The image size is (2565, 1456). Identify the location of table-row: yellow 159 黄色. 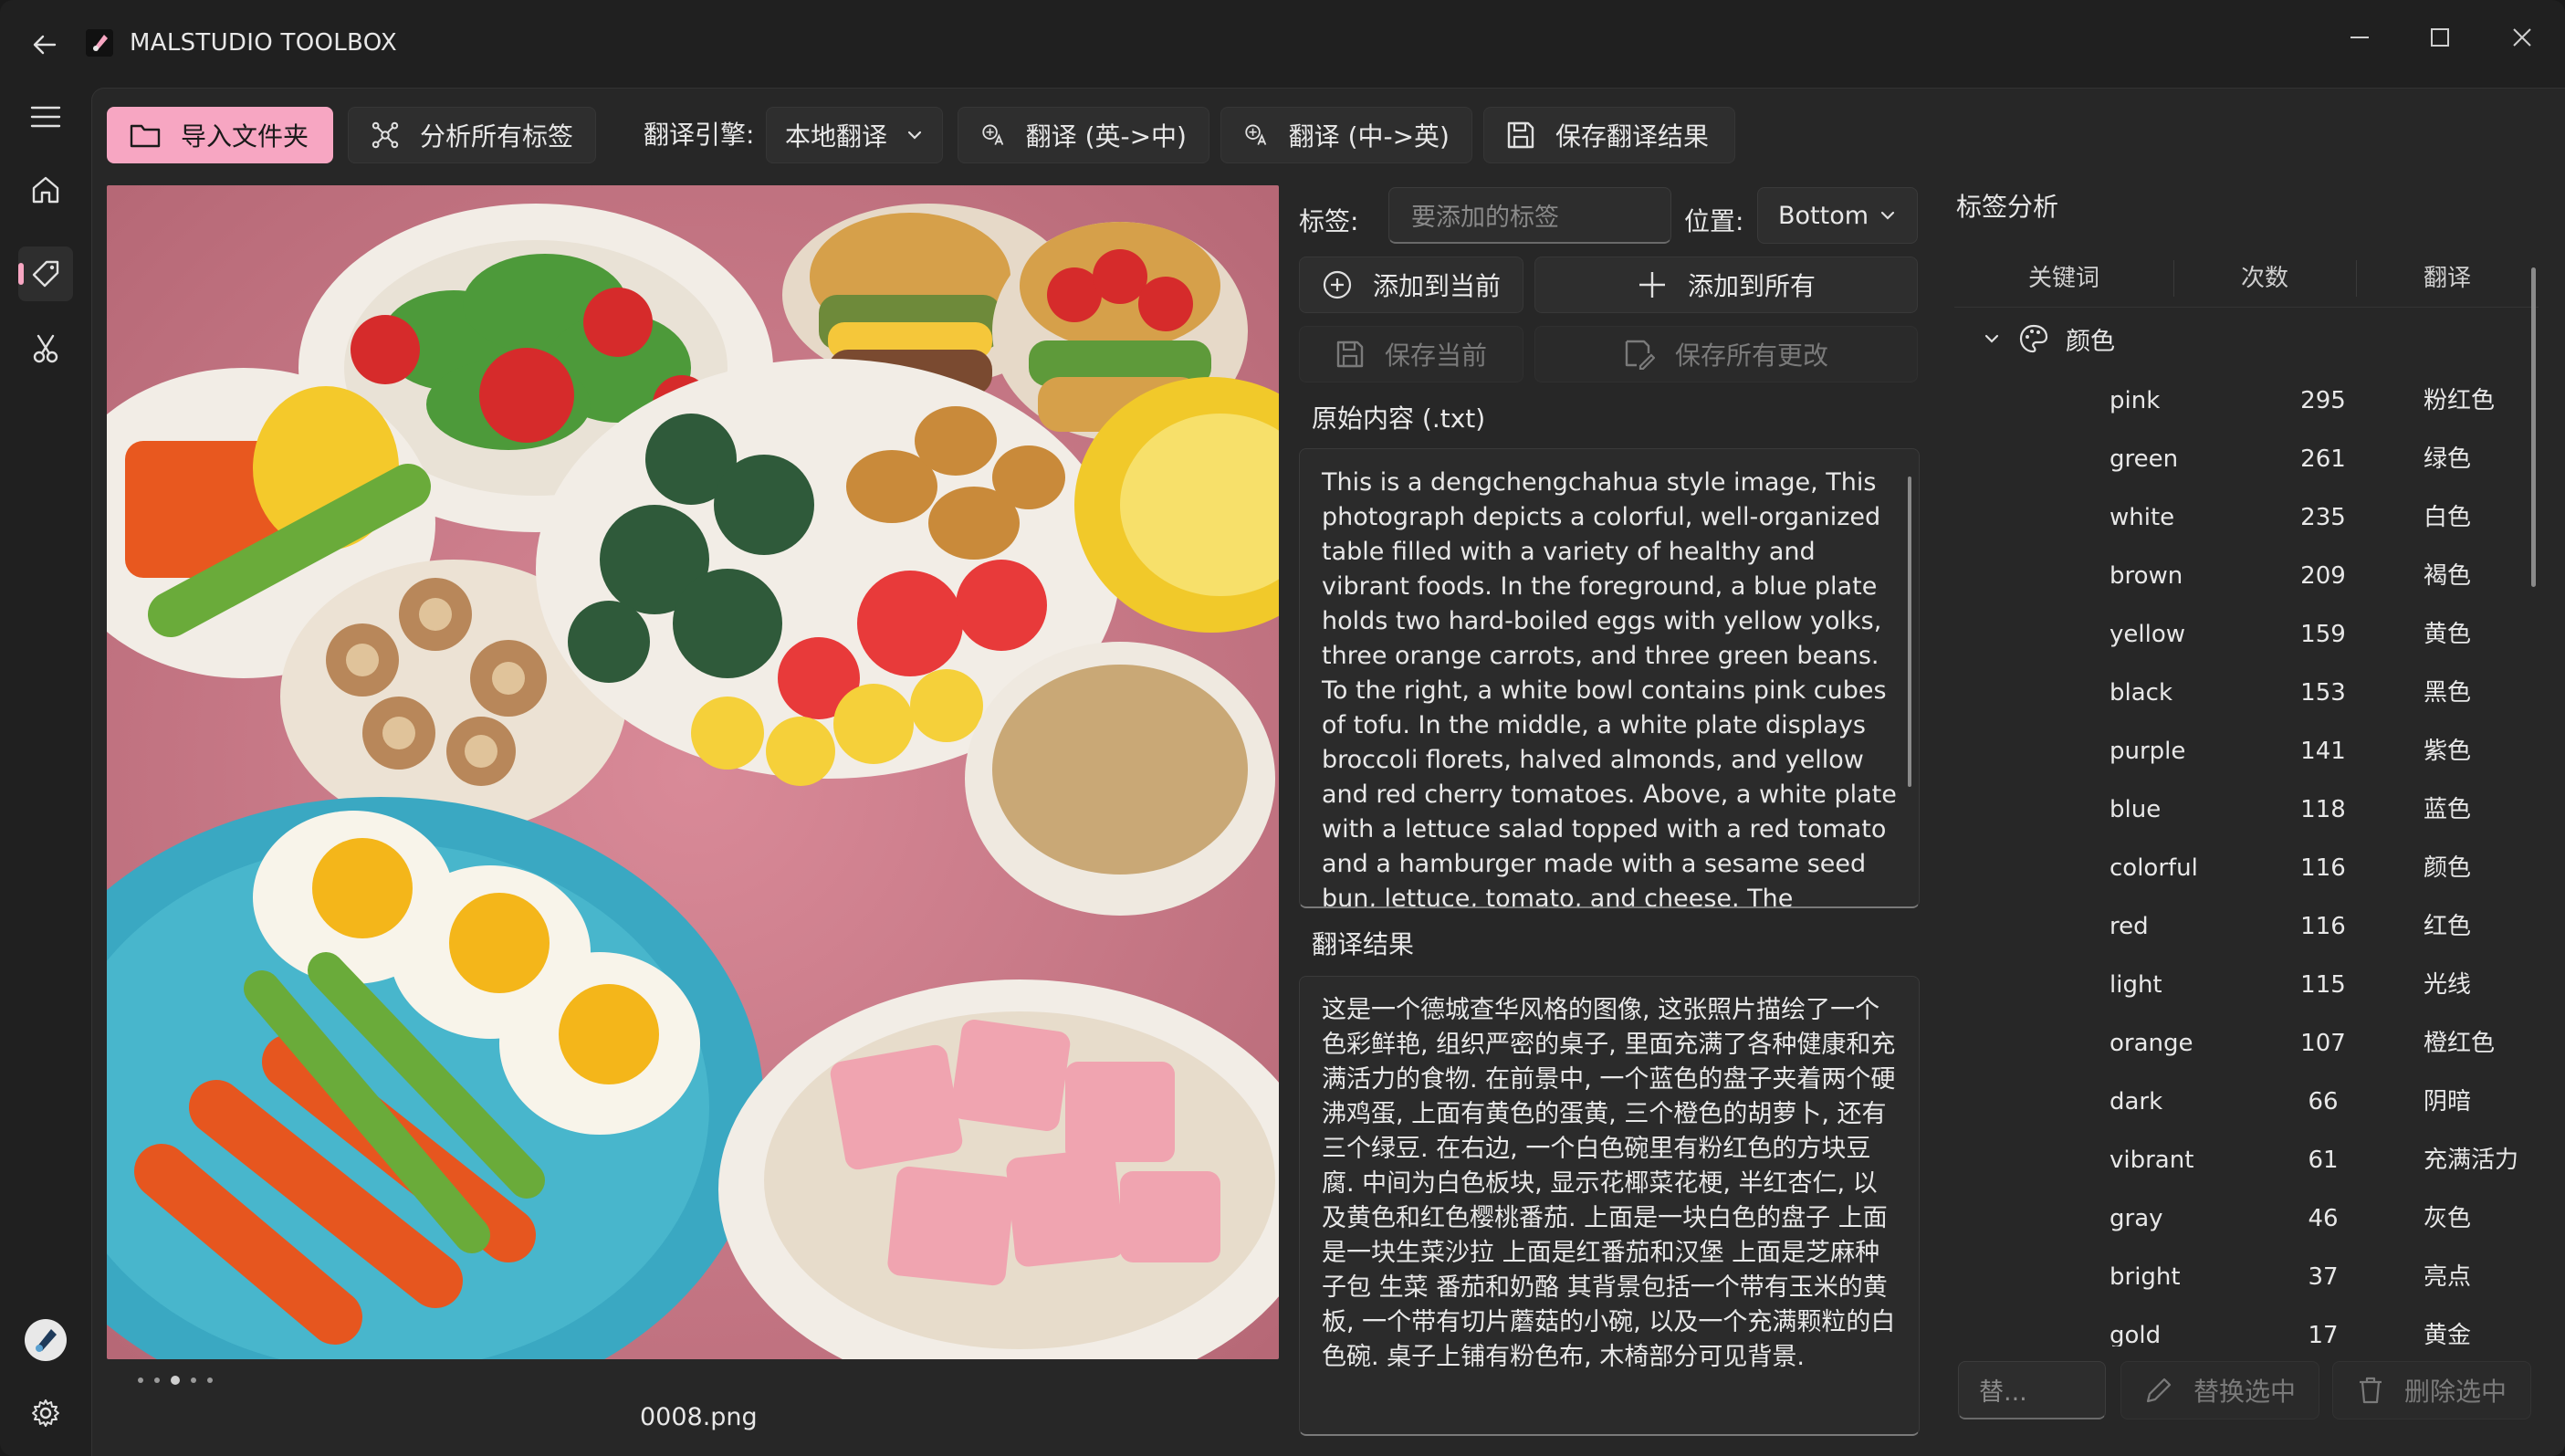
(2237, 634).